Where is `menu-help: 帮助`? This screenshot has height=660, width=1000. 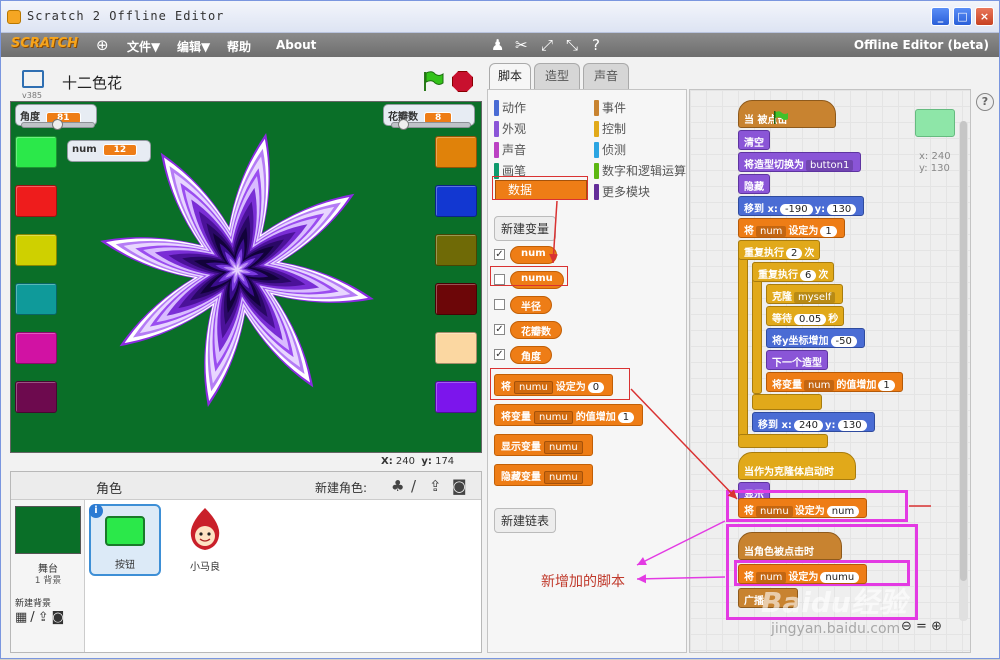
menu-help: 帮助 is located at coordinates (239, 46).